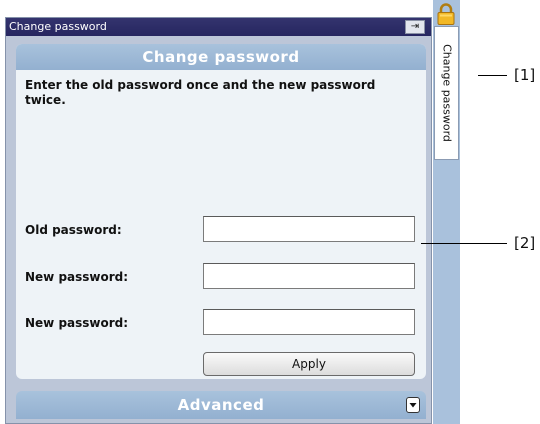 The image size is (540, 424). I want to click on lock-icon, so click(446, 14).